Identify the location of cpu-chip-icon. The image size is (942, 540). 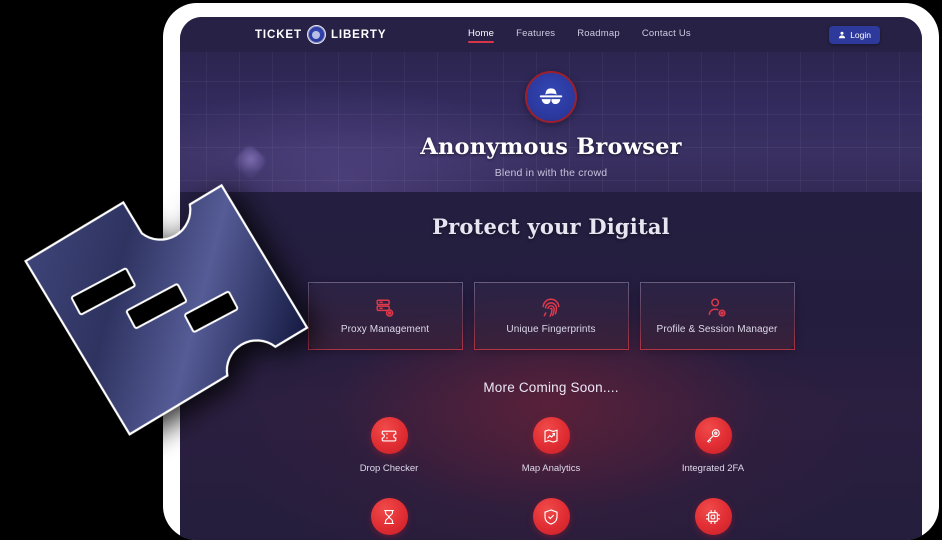
(713, 516).